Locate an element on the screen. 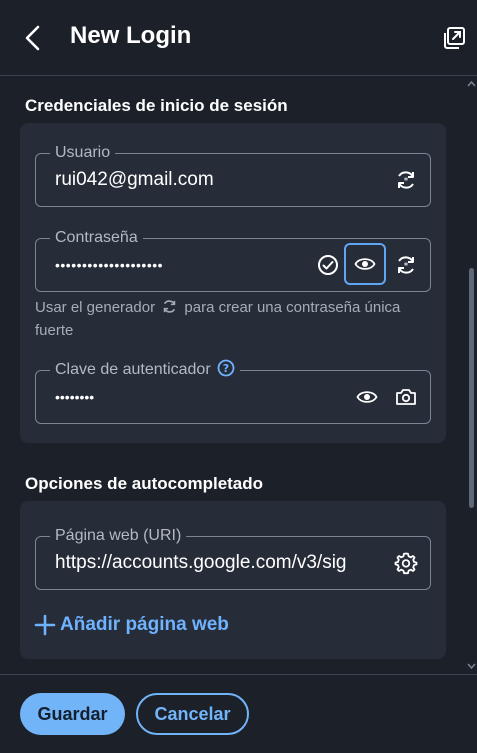 This screenshot has height=753, width=477. totp-field: Clave de autenticador ? •••••••• is located at coordinates (233, 391).